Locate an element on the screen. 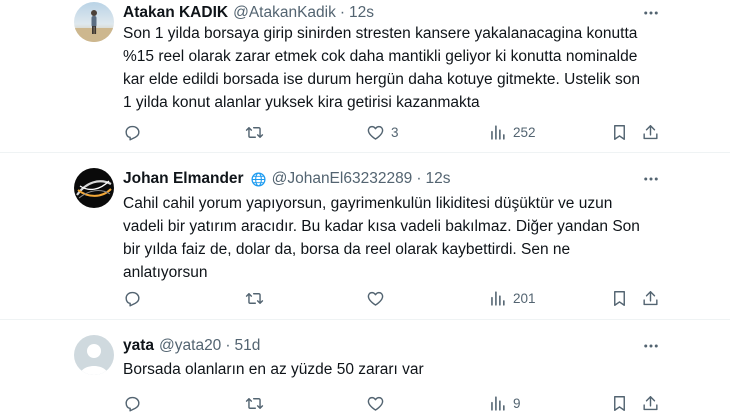  views-button: 201 is located at coordinates (512, 298).